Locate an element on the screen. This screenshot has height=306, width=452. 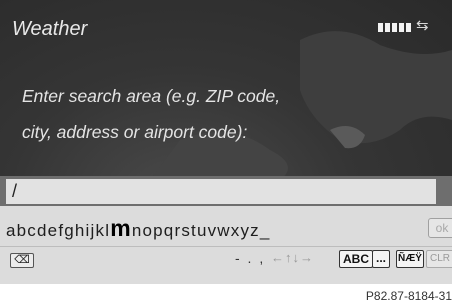
page-title: Weather is located at coordinates (50, 29).